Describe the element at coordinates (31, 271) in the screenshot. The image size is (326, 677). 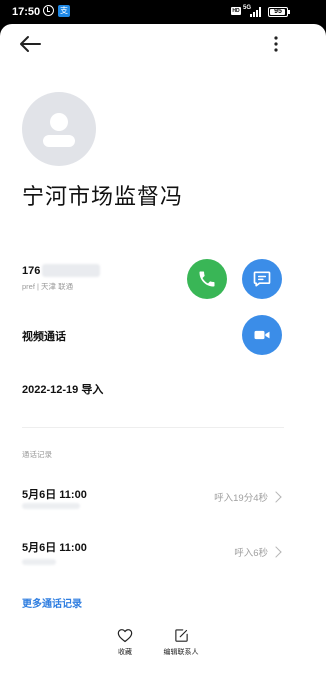
I see `phone-number: 176` at that location.